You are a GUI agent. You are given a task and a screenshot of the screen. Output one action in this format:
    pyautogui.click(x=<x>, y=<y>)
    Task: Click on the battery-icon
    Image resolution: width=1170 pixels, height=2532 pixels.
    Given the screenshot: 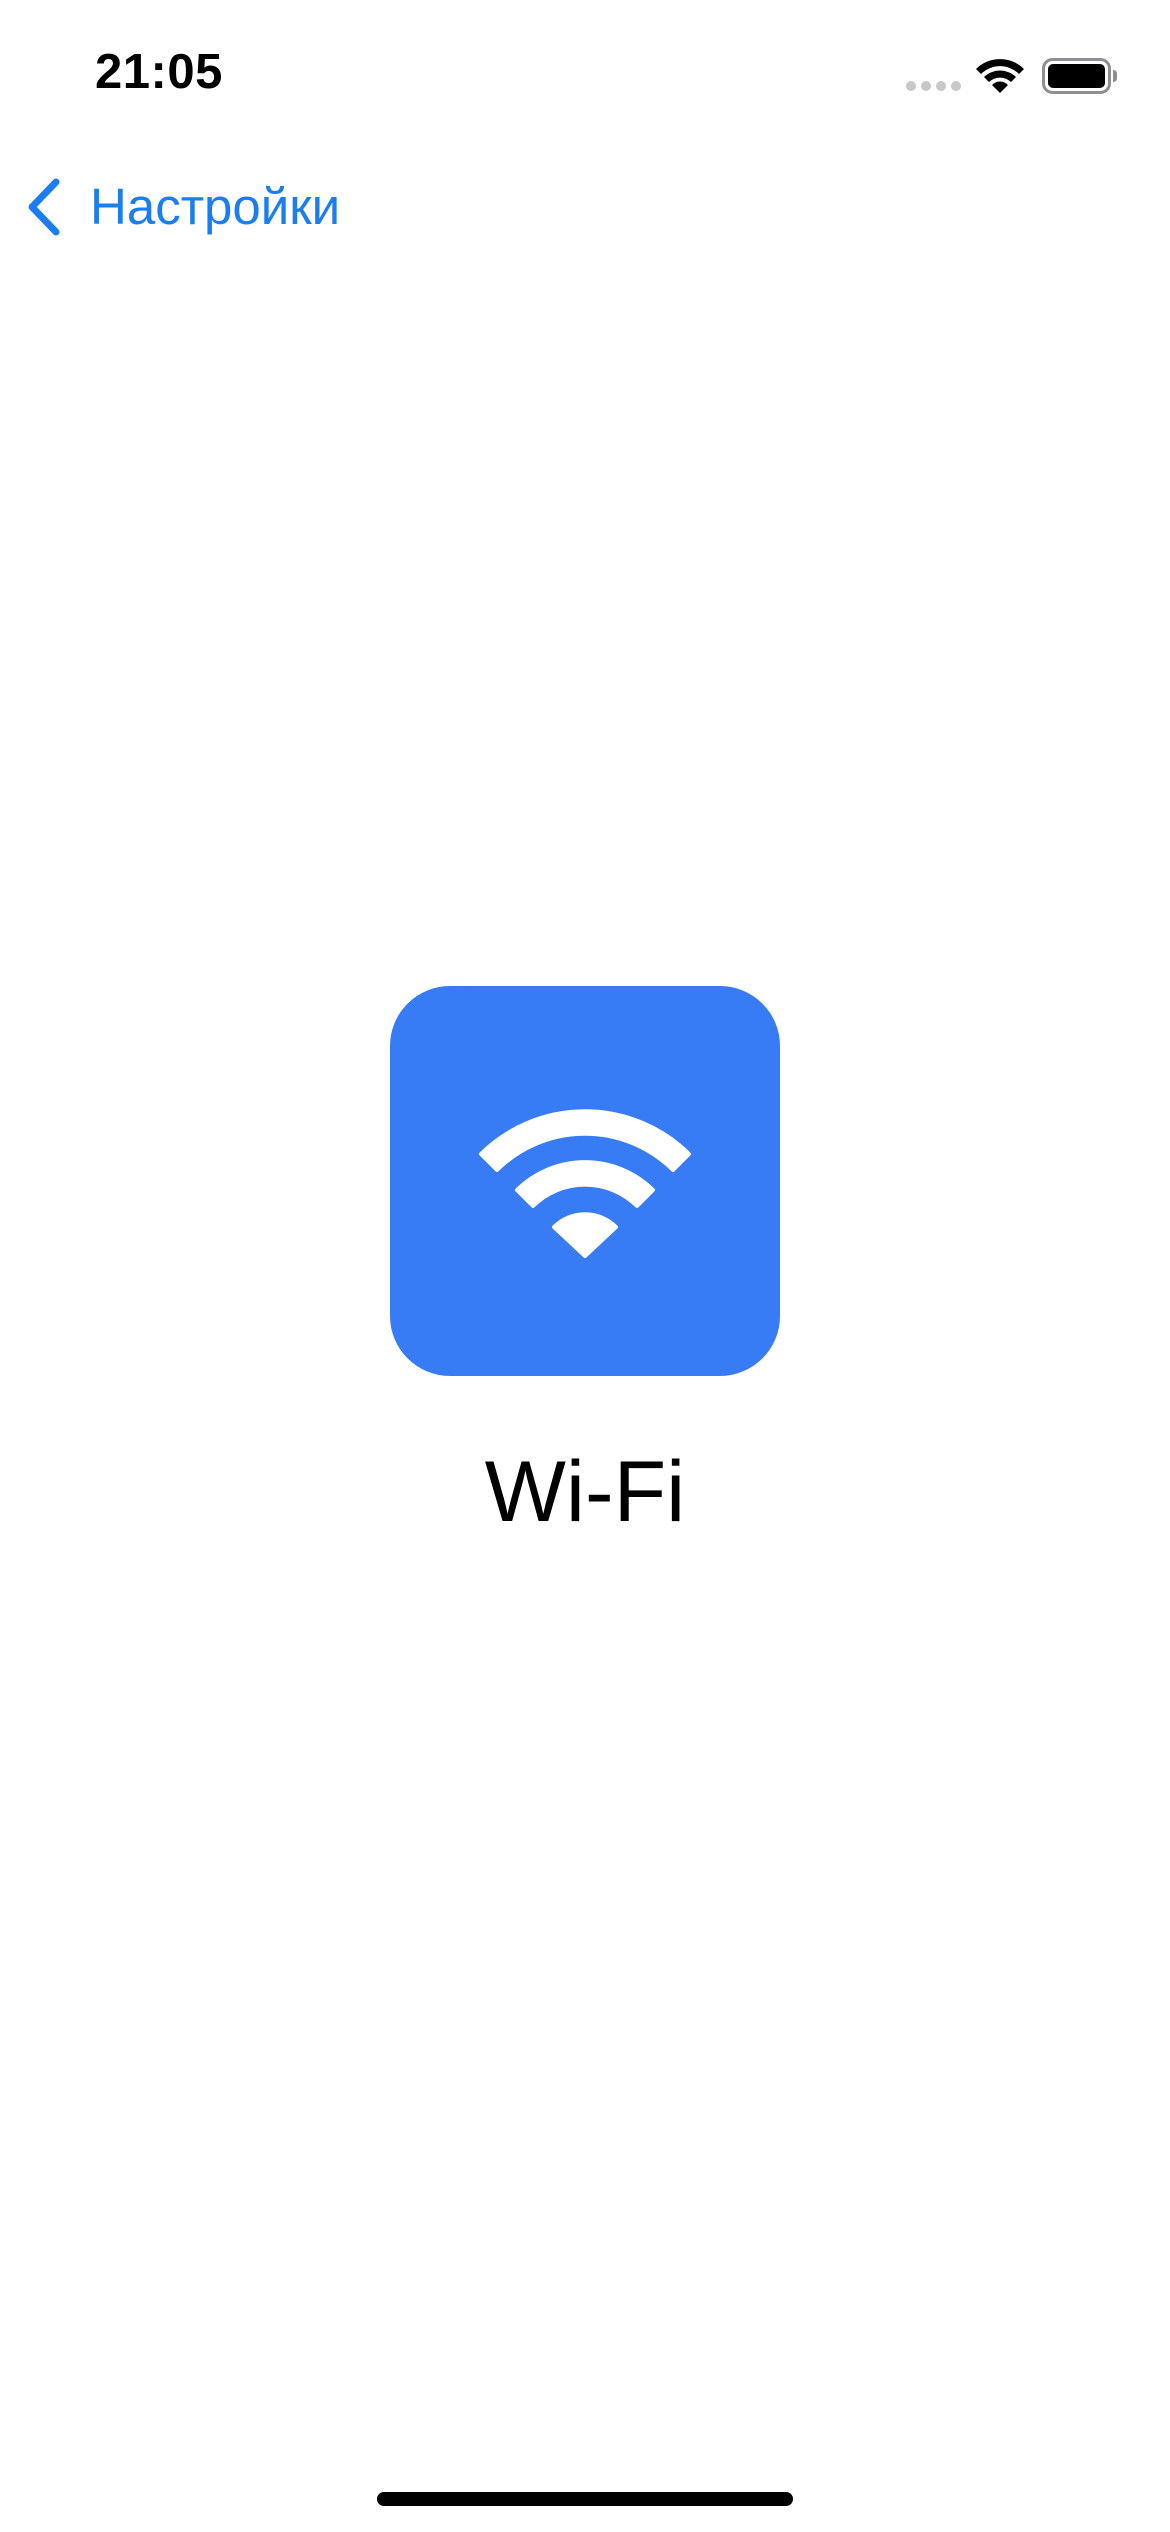 What is the action you would take?
    pyautogui.click(x=1079, y=76)
    